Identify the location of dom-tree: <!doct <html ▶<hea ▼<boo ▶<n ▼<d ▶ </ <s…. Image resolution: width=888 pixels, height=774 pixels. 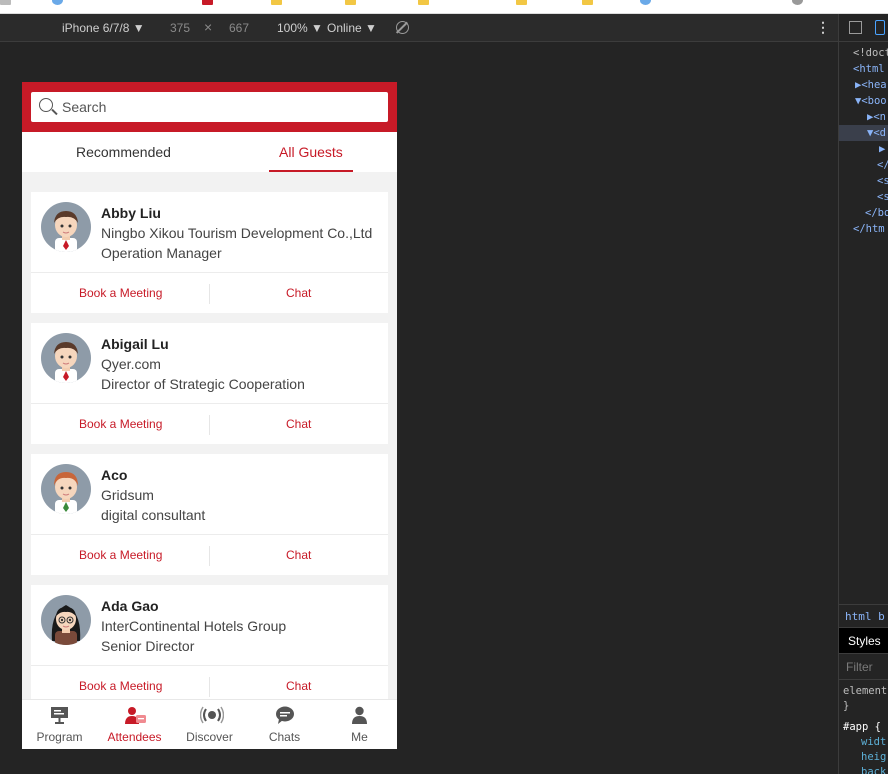
(863, 139).